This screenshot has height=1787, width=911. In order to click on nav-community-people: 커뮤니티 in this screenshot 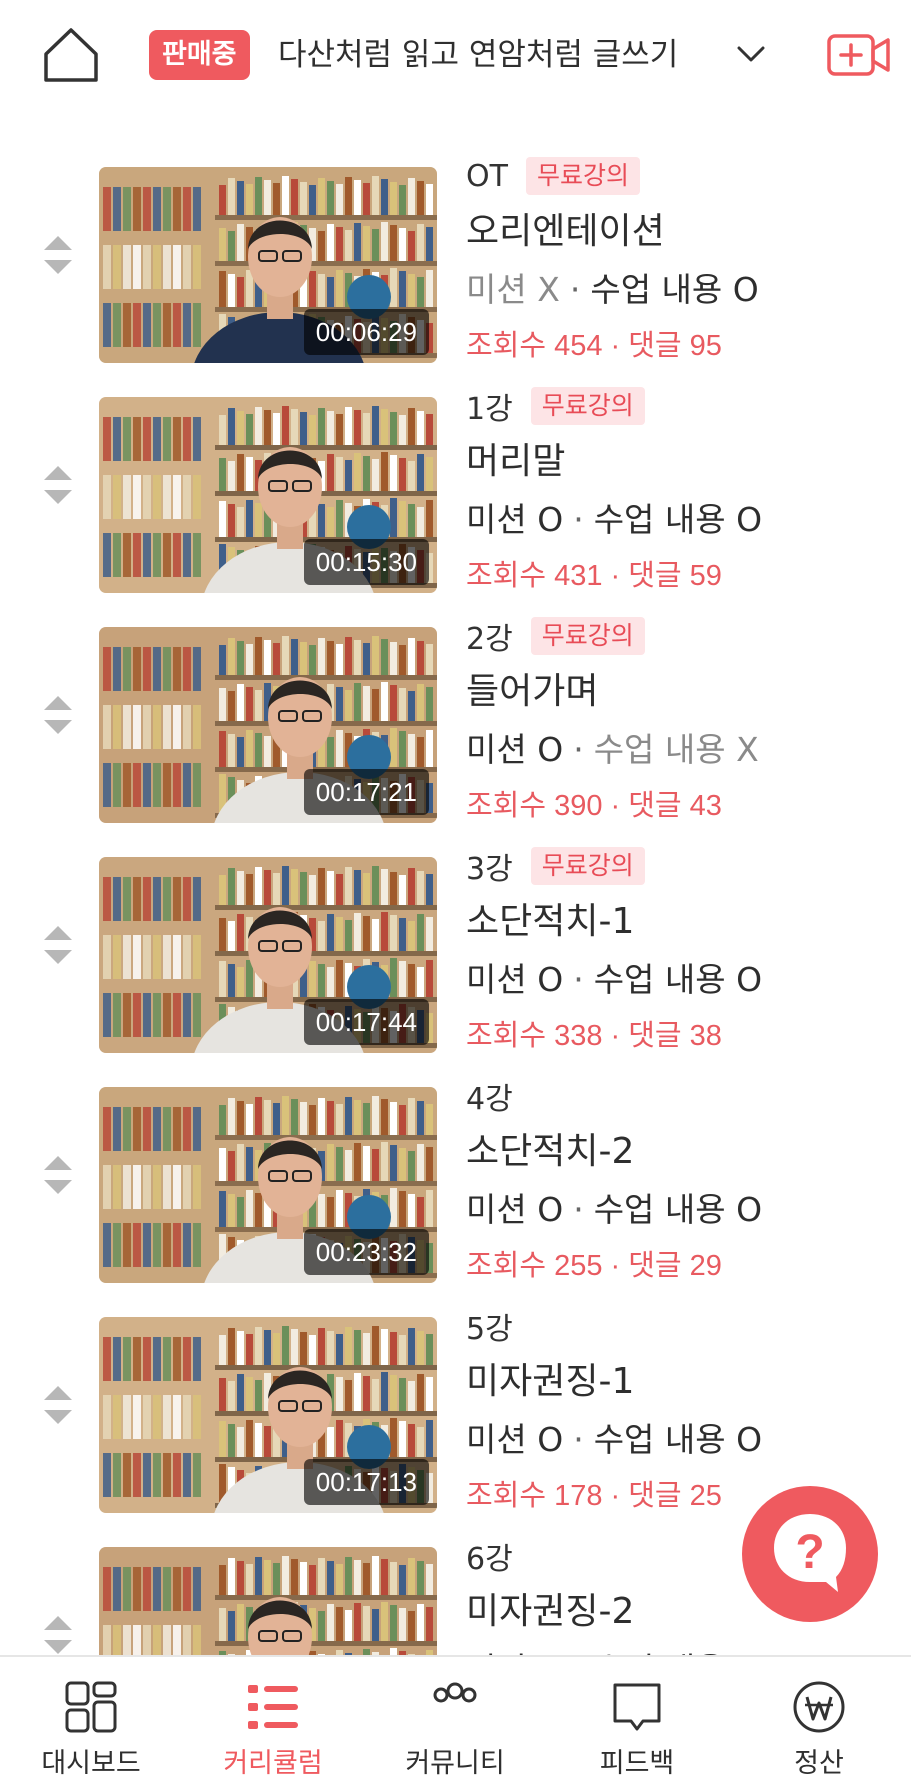, I will do `click(455, 1722)`.